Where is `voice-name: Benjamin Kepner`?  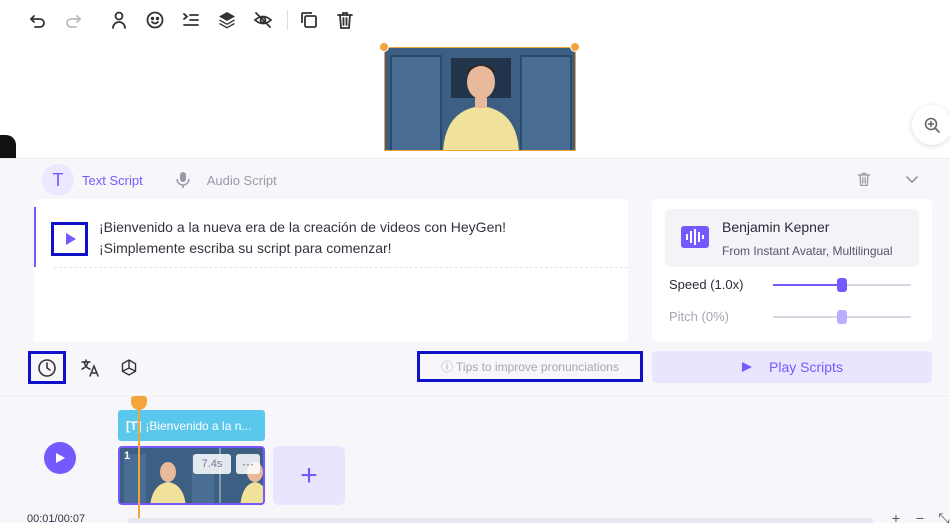
voice-name: Benjamin Kepner is located at coordinates (776, 227).